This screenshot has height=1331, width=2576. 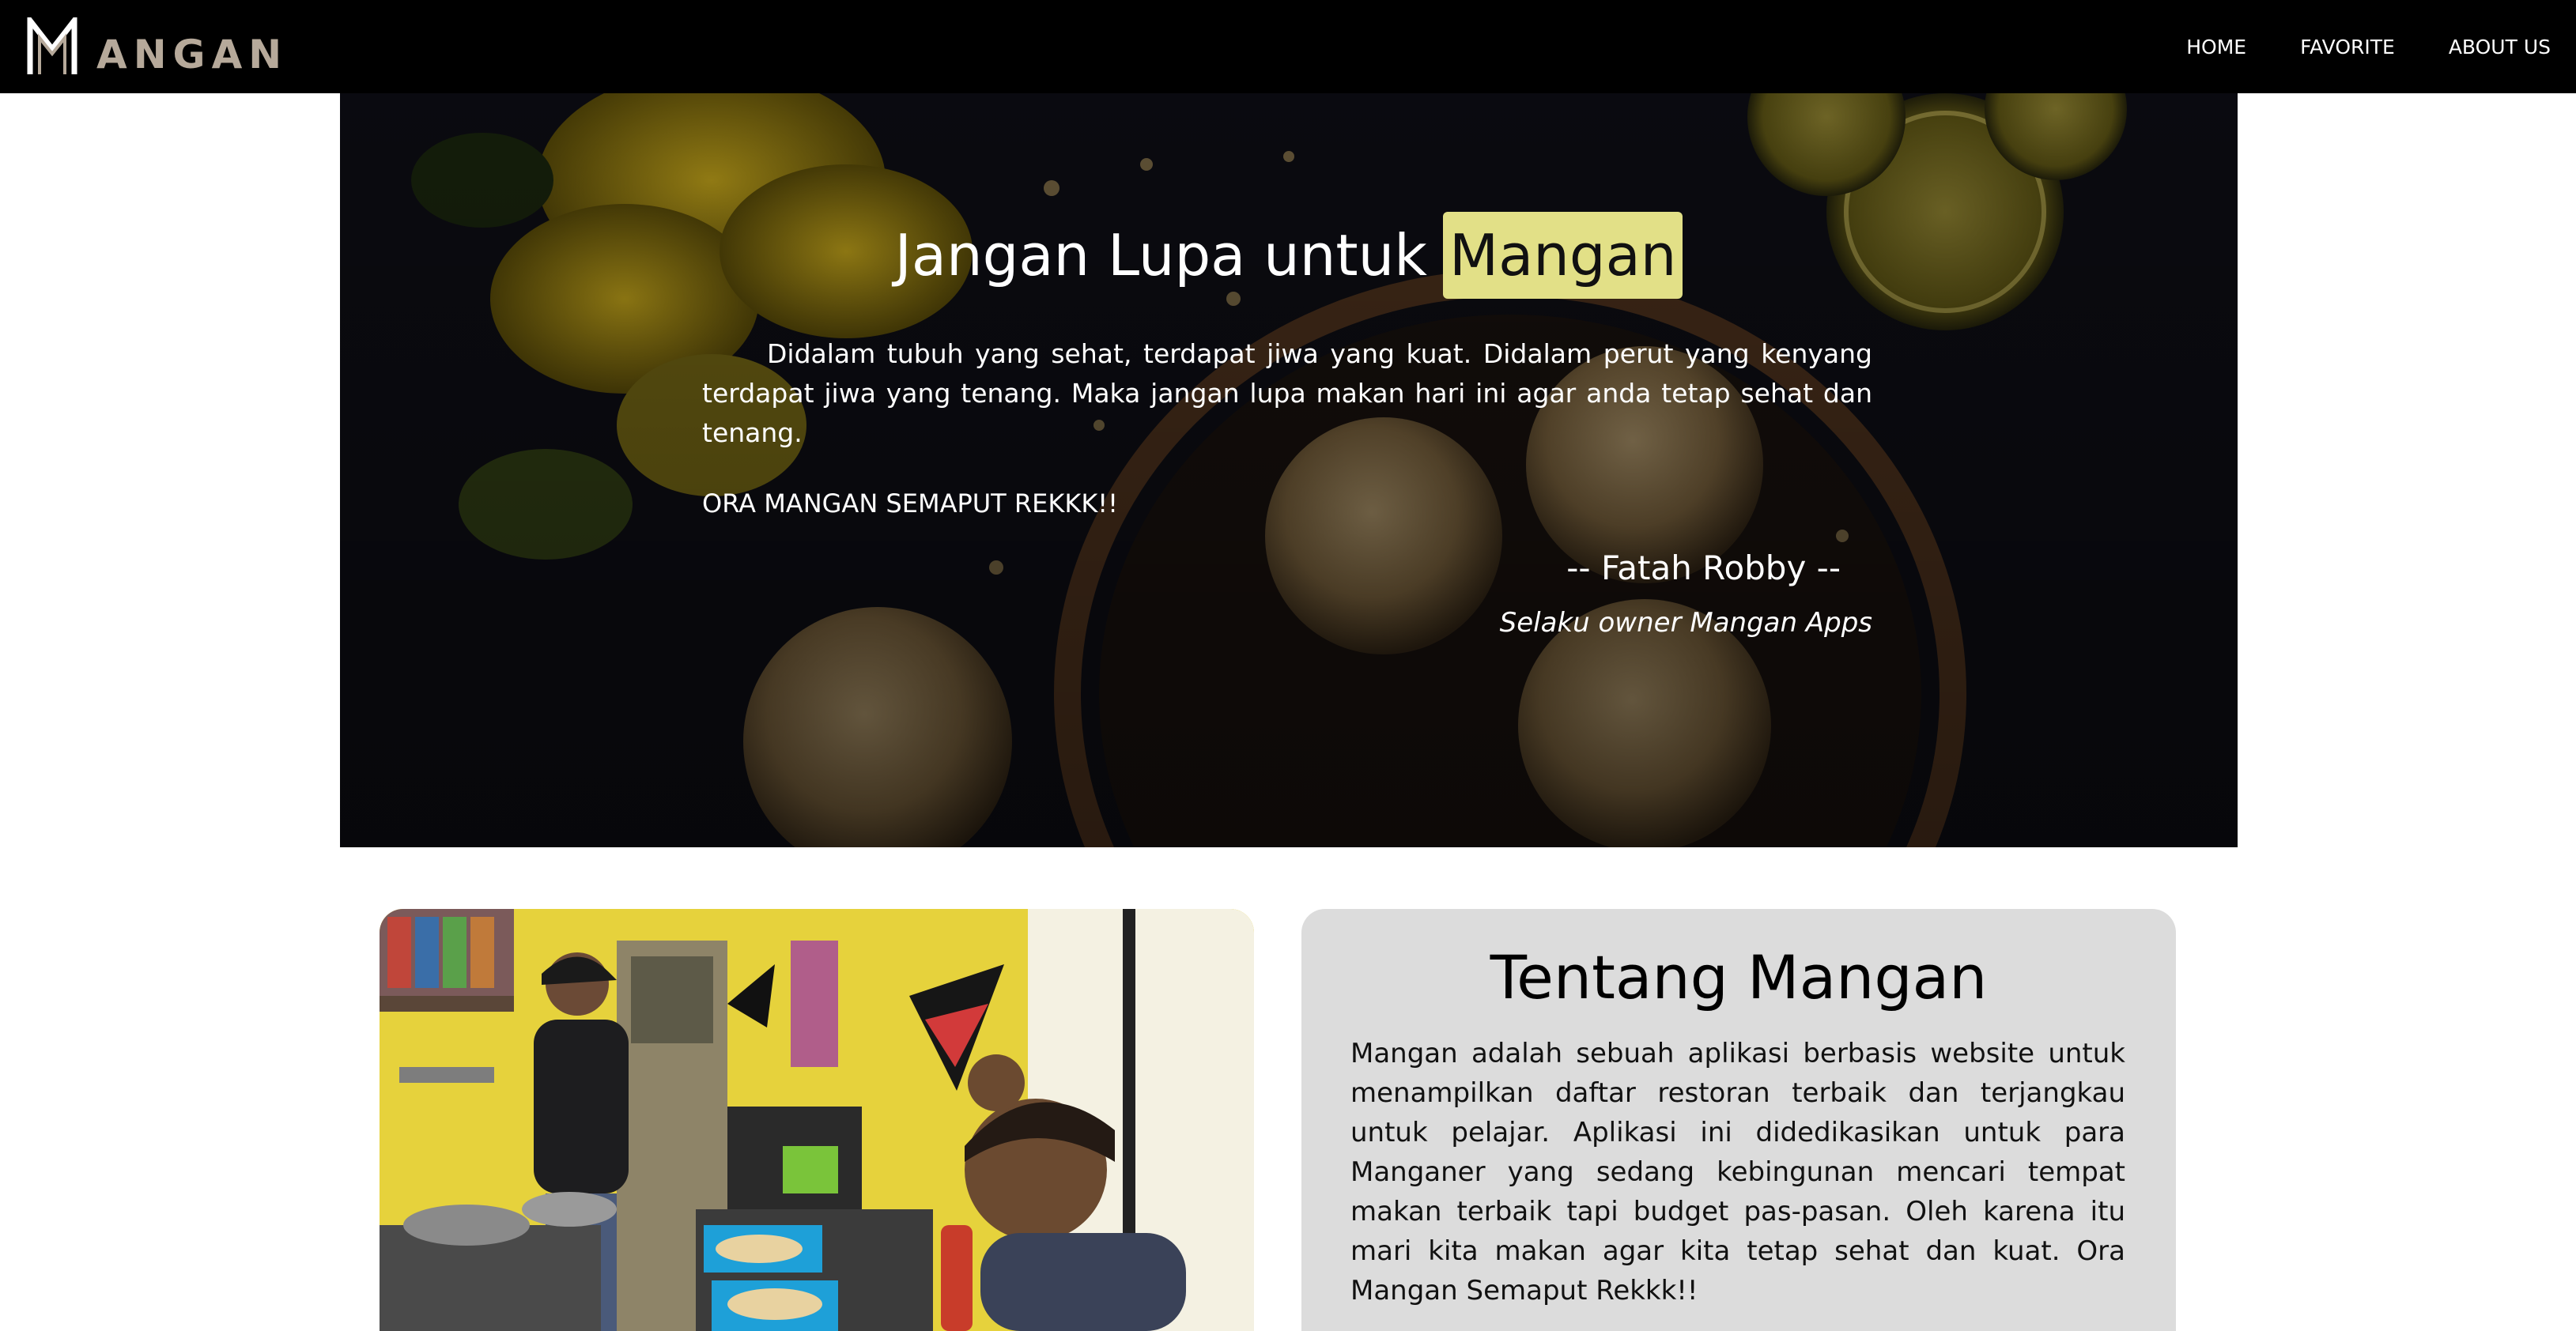 I want to click on hero-shout: ORA MANGAN SEMAPUT REKKK!!, so click(x=910, y=503).